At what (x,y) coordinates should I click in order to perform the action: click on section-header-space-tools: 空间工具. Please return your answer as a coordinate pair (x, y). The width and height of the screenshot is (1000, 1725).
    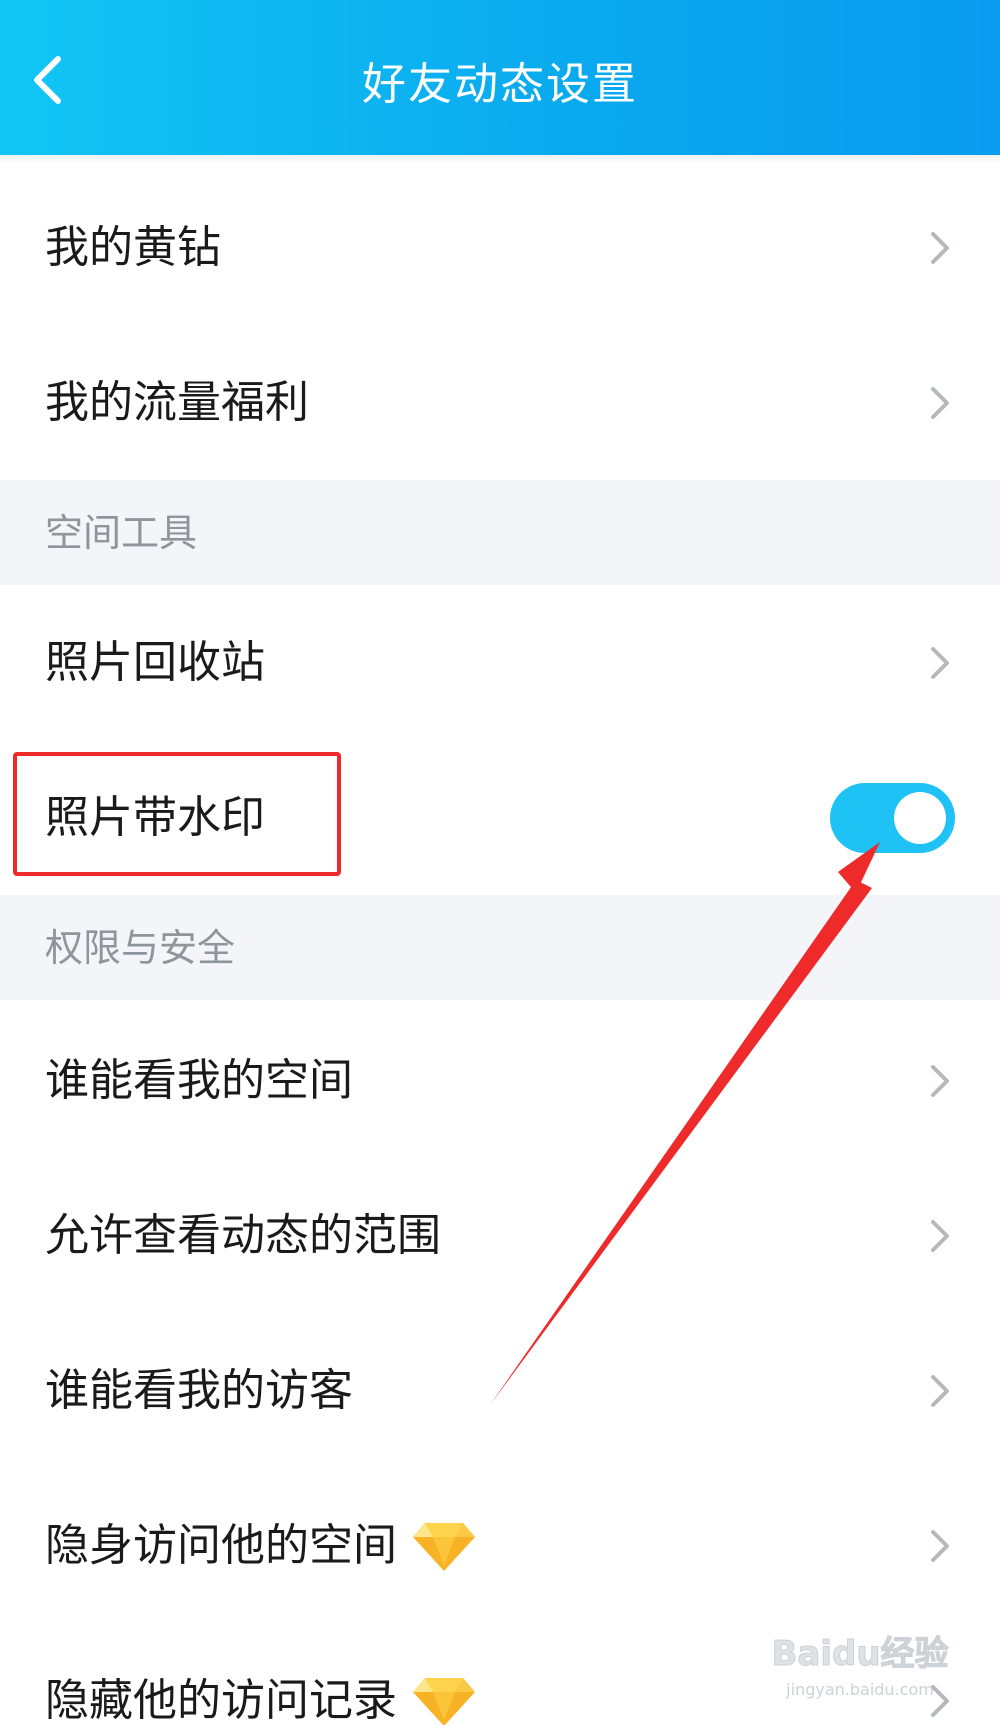
    Looking at the image, I should click on (500, 532).